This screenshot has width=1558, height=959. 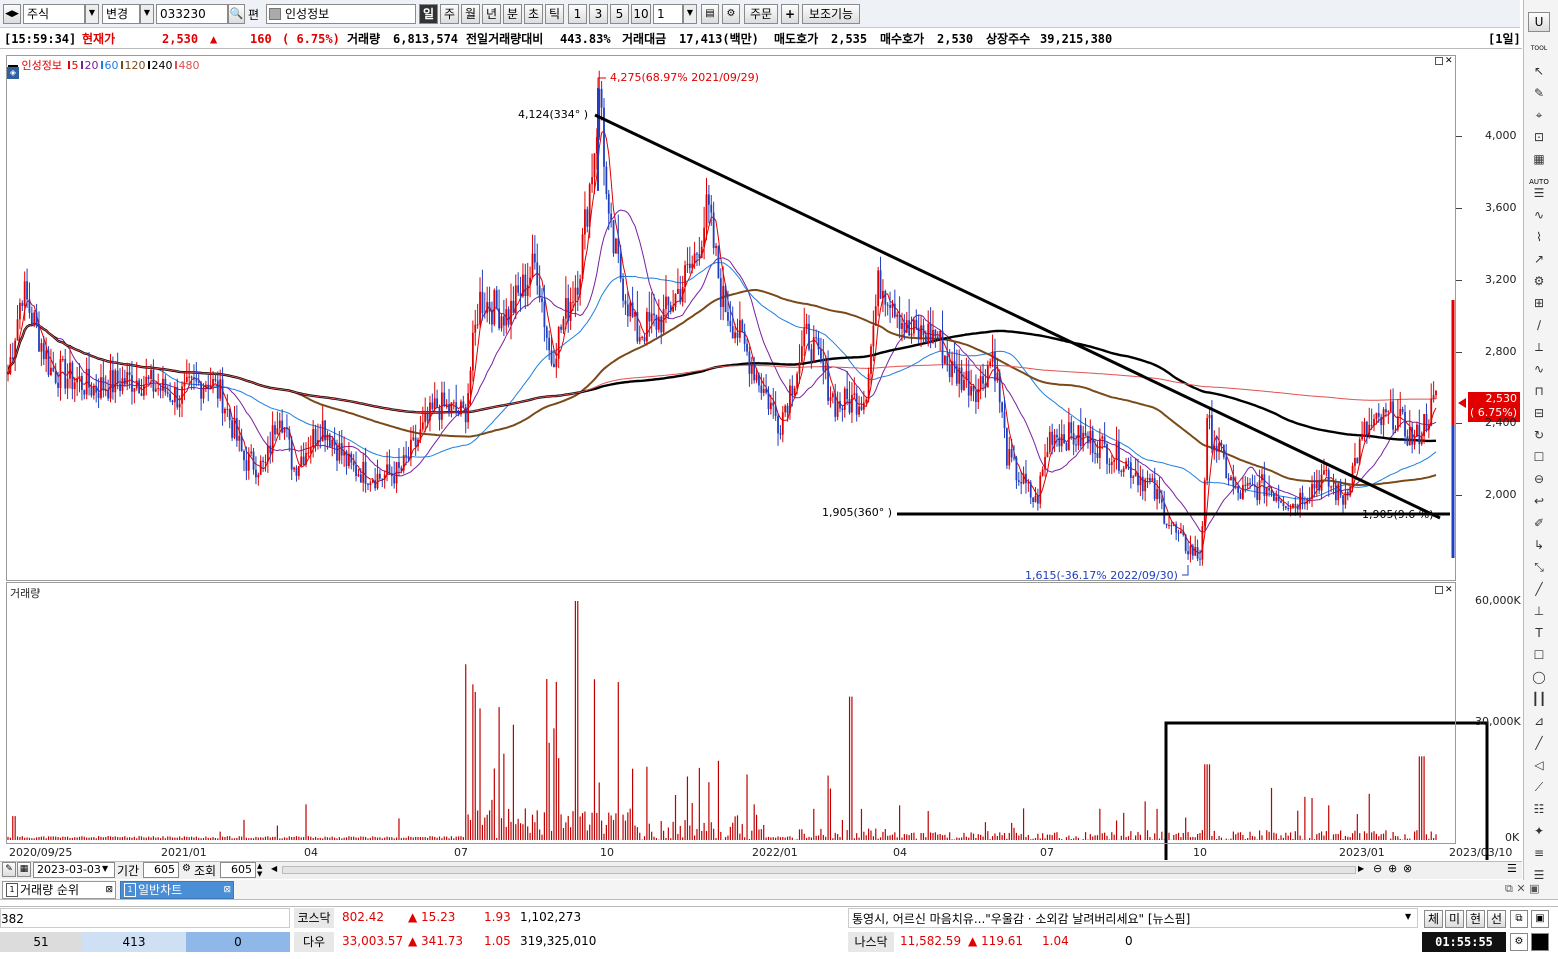 What do you see at coordinates (1539, 391) in the screenshot?
I see `bracket-tool-icon: ⊓` at bounding box center [1539, 391].